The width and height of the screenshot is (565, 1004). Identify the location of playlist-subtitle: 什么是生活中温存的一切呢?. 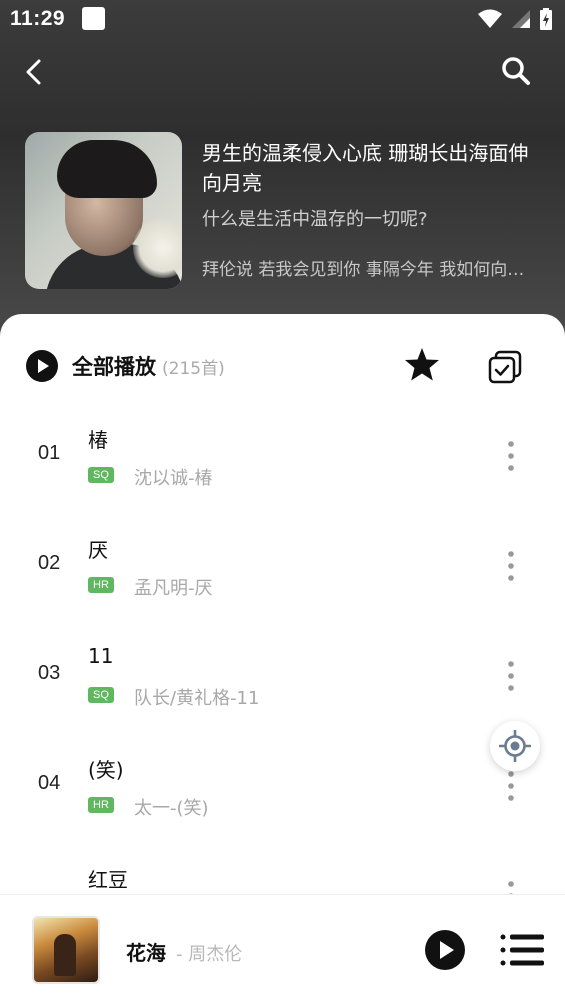
(315, 219).